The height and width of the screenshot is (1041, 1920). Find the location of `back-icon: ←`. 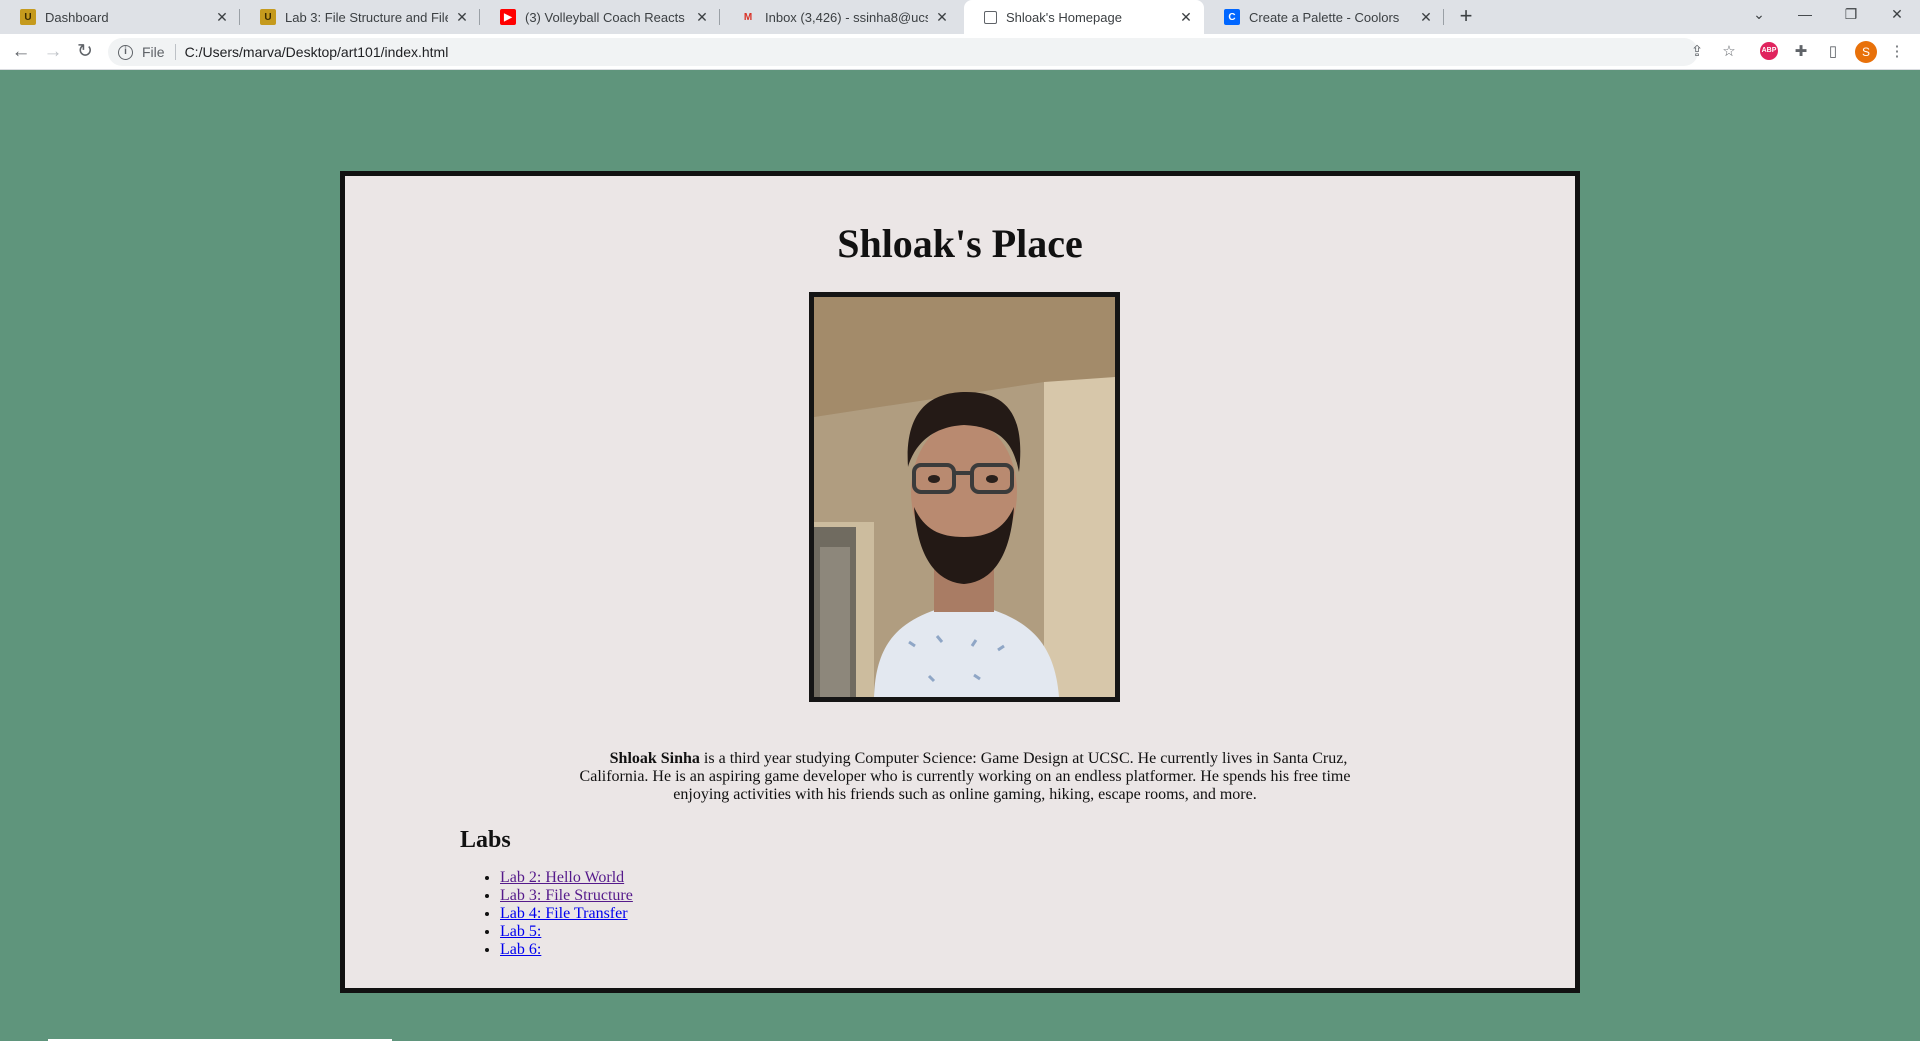

back-icon: ← is located at coordinates (21, 52).